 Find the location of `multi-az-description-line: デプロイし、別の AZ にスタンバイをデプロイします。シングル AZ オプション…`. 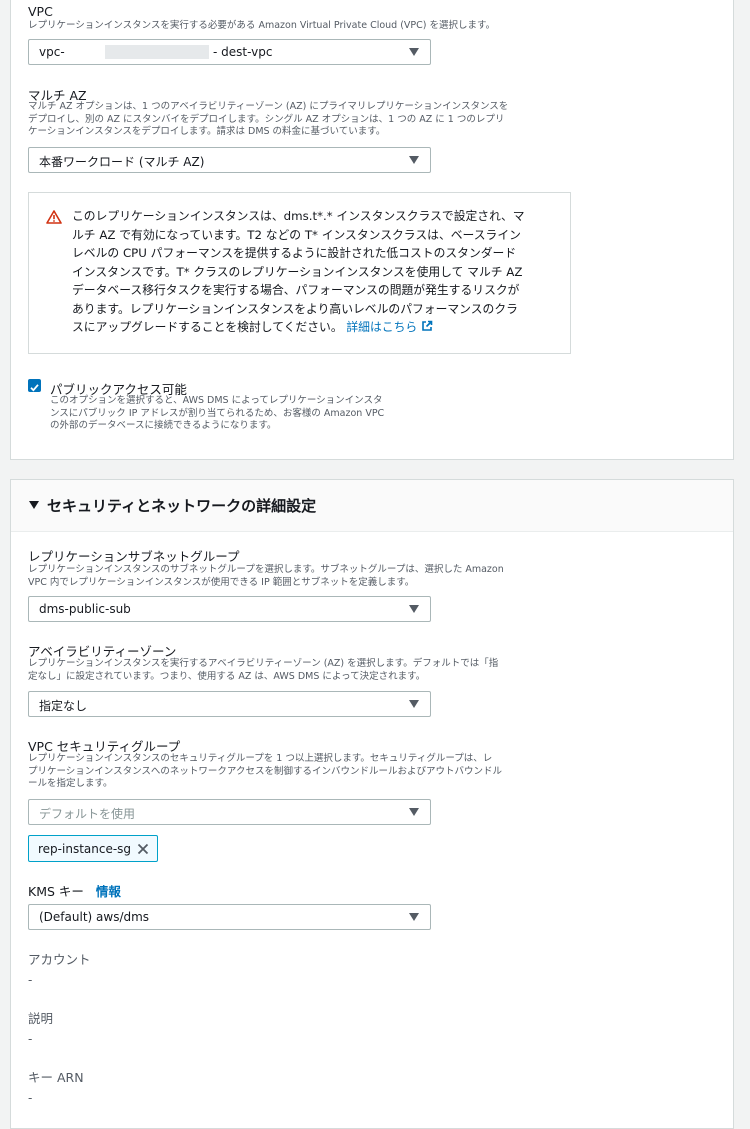

multi-az-description-line: デプロイし、別の AZ にスタンバイをデプロイします。シングル AZ オプション… is located at coordinates (266, 119).